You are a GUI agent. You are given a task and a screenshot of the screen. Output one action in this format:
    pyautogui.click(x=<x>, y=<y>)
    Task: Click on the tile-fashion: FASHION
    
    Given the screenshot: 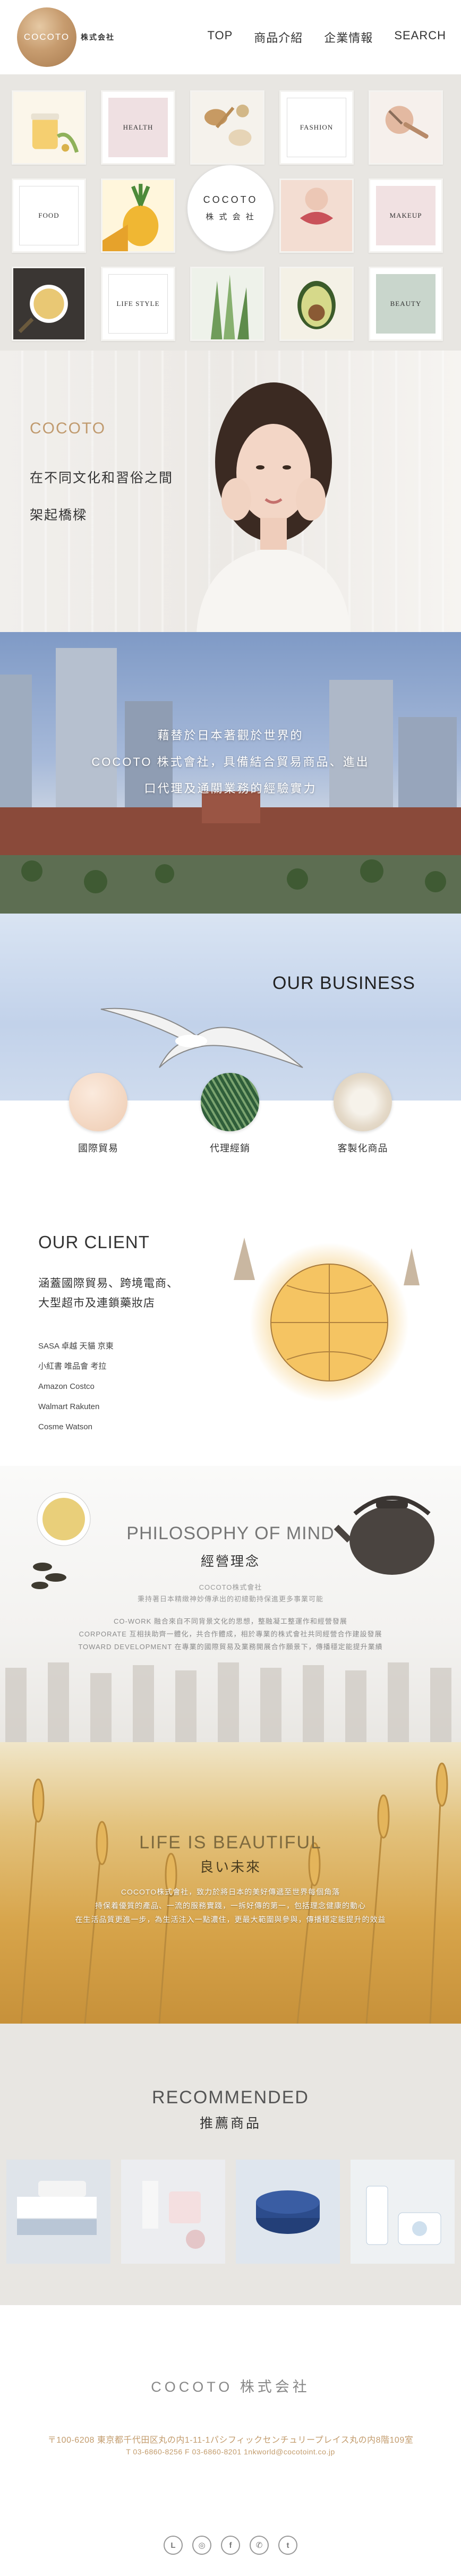 What is the action you would take?
    pyautogui.click(x=317, y=128)
    